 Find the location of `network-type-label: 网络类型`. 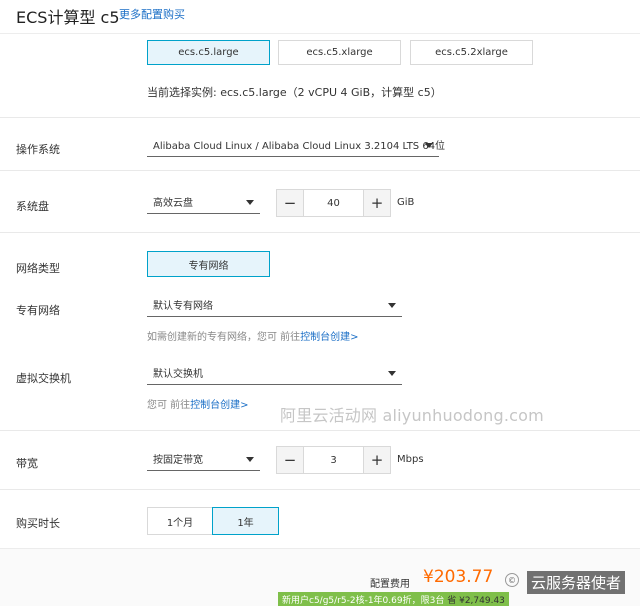

network-type-label: 网络类型 is located at coordinates (38, 268).